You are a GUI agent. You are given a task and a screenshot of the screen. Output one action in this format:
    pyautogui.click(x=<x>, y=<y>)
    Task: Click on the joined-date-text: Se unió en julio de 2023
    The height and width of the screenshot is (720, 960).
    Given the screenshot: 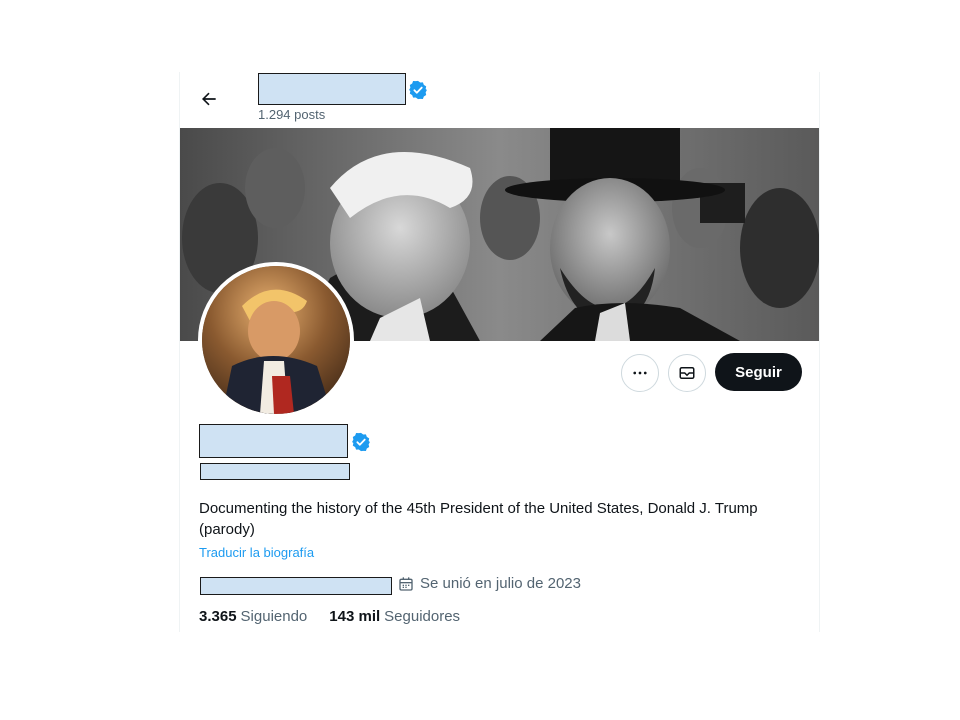 What is the action you would take?
    pyautogui.click(x=500, y=583)
    